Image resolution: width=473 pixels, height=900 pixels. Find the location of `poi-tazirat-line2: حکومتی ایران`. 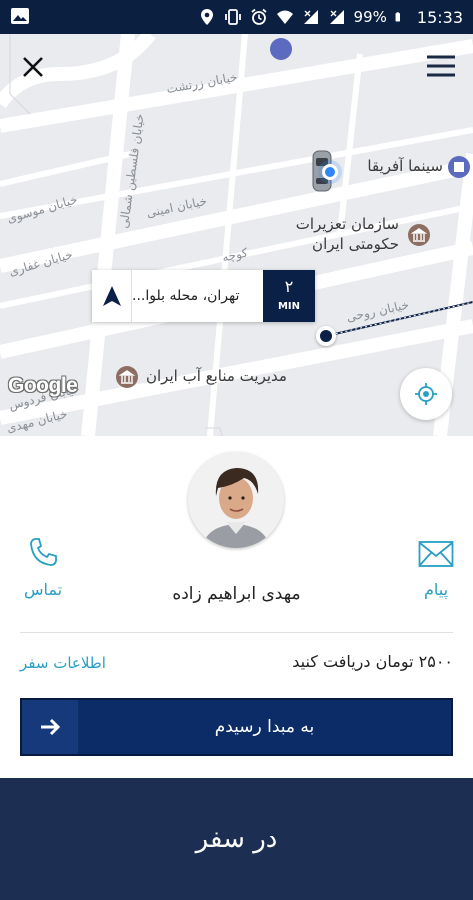

poi-tazirat-line2: حکومتی ایران is located at coordinates (355, 244).